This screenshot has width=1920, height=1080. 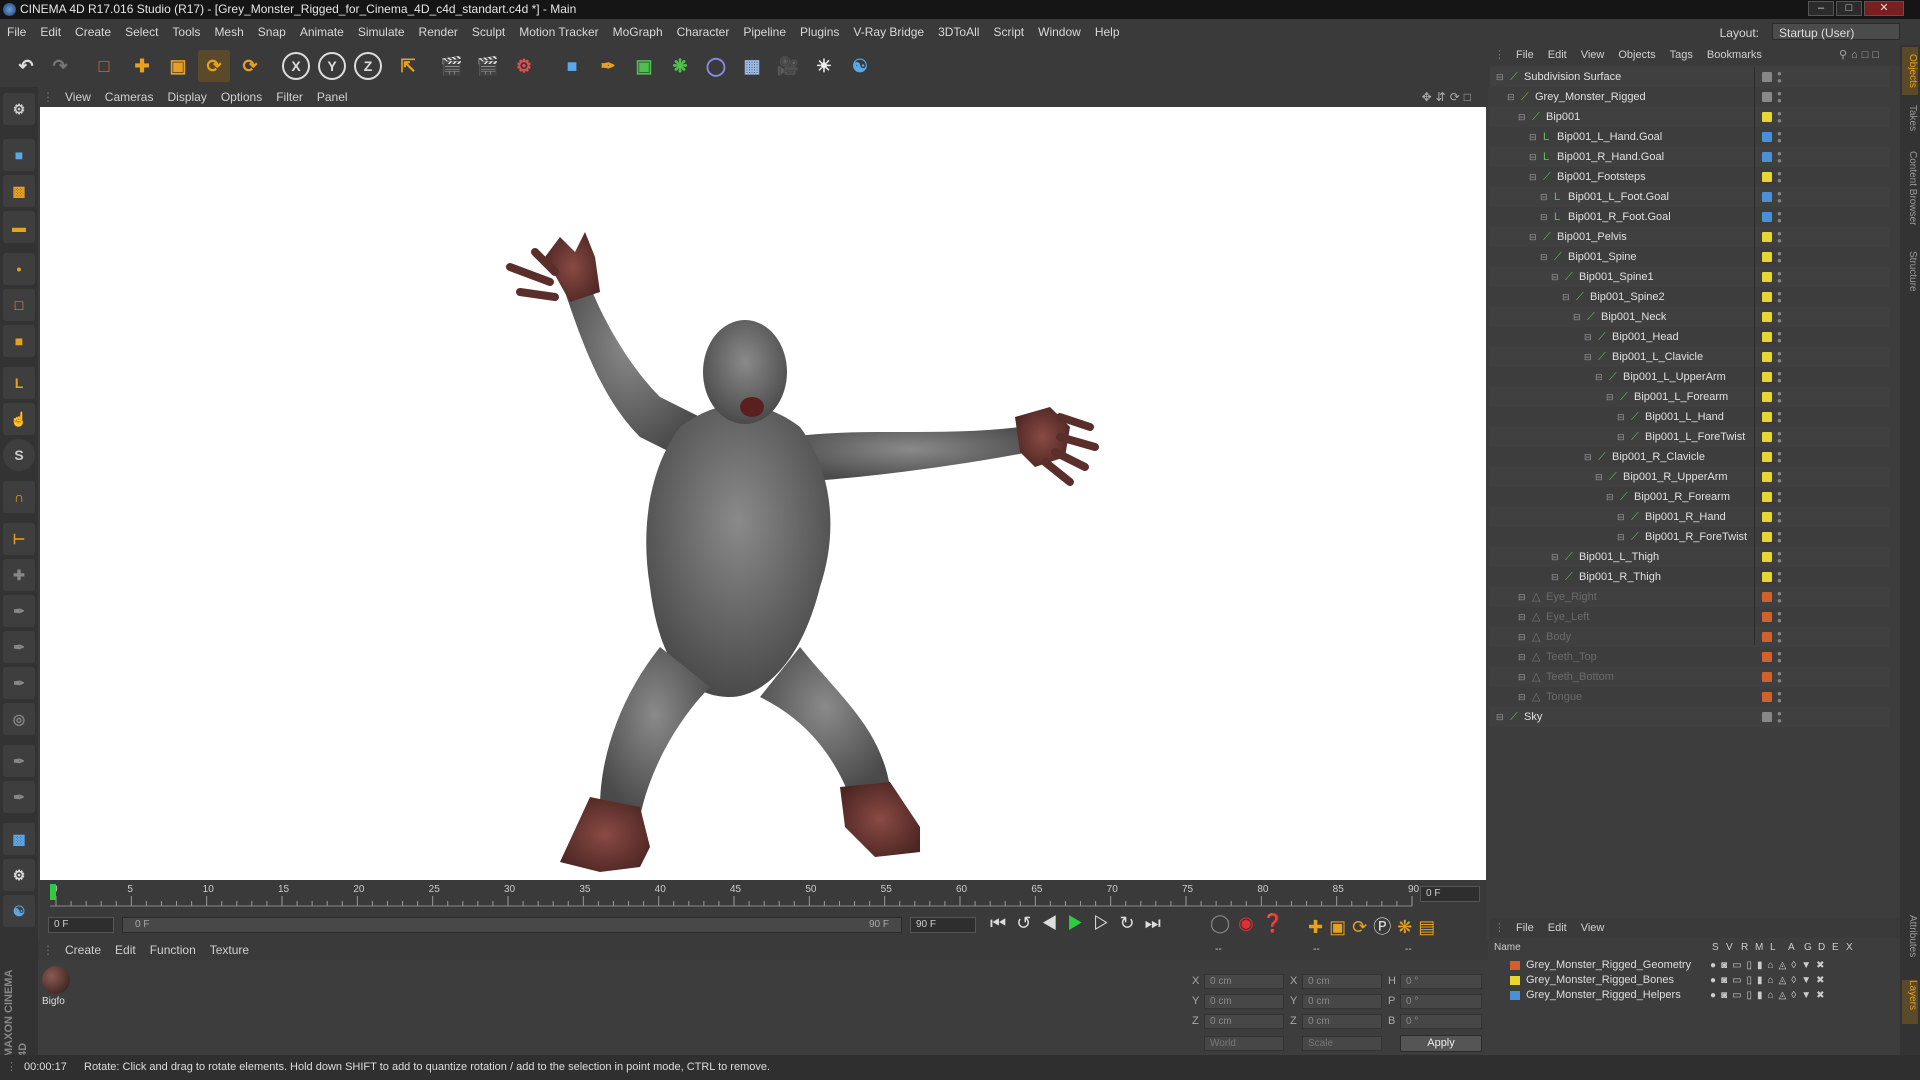 I want to click on object-row: ⊟ ⟋ Bip001_L_ForeTwist ● ●, so click(x=1690, y=437).